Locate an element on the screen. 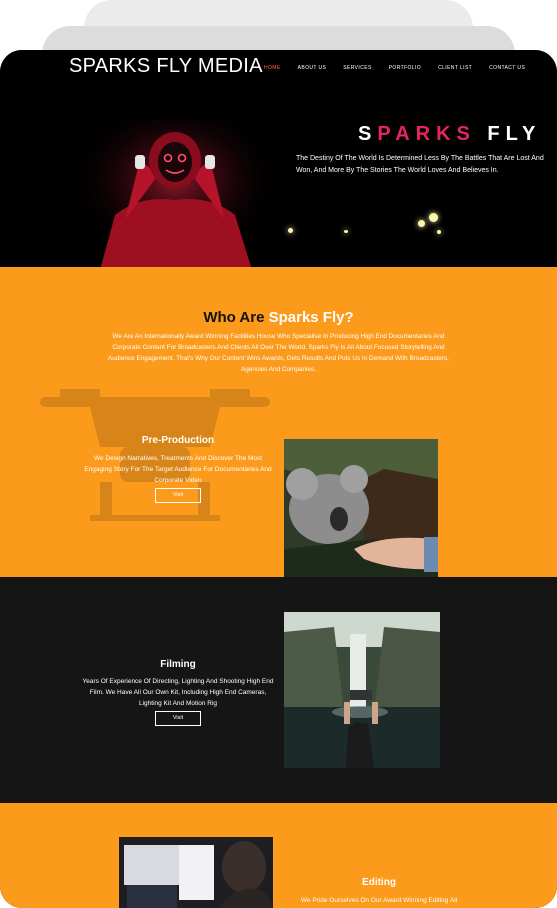 The height and width of the screenshot is (908, 557). nav-services: SERVICES is located at coordinates (357, 68).